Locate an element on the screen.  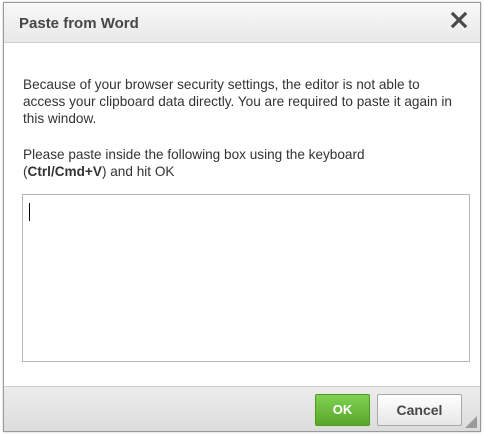
cancel-button: Cancel is located at coordinates (419, 410).